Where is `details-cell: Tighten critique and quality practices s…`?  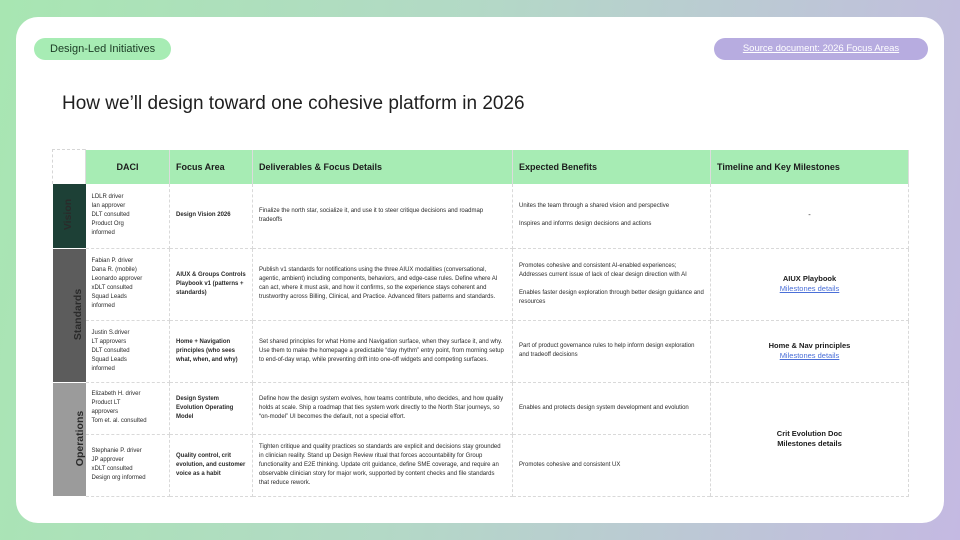
details-cell: Tighten critique and quality practices s… is located at coordinates (382, 465).